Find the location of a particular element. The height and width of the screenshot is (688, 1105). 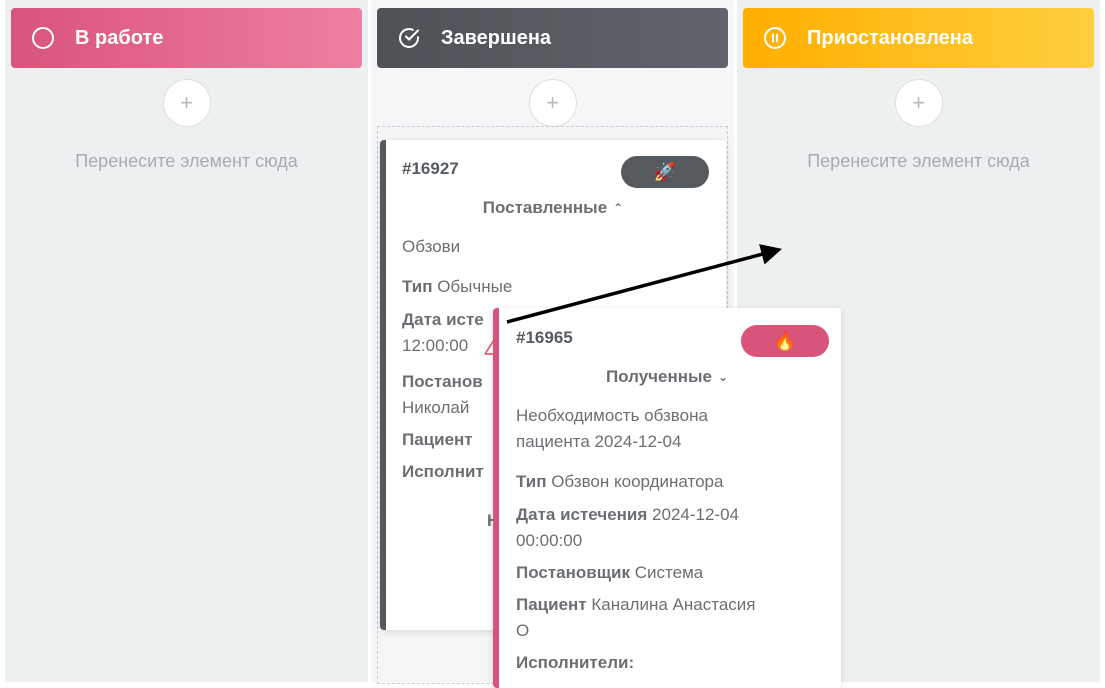

fire-icon: 🔥 is located at coordinates (785, 340).